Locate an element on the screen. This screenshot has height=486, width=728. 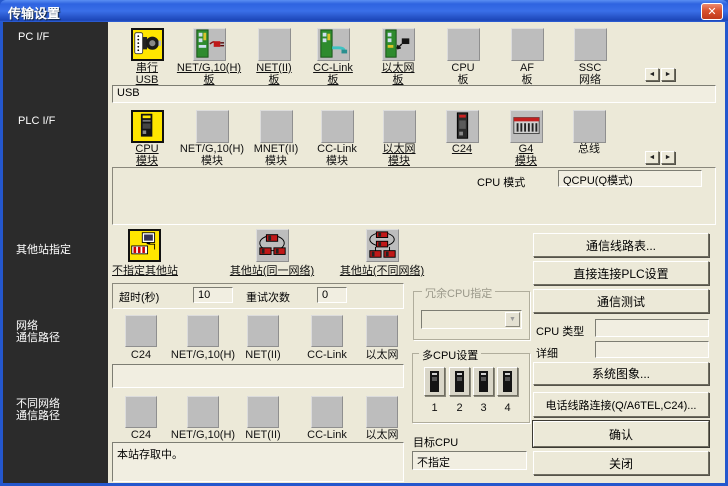
plcif-scroll-left-button: ◄ is located at coordinates (652, 157).